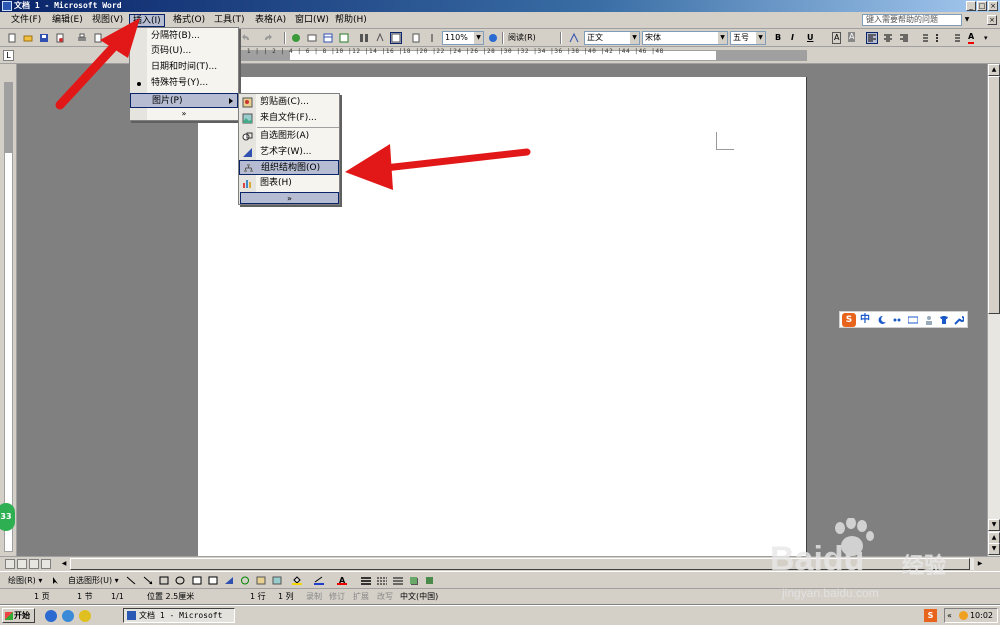 This screenshot has width=1000, height=625. Describe the element at coordinates (967, 20) in the screenshot. I see `help-dropdown-icon: ▼` at that location.